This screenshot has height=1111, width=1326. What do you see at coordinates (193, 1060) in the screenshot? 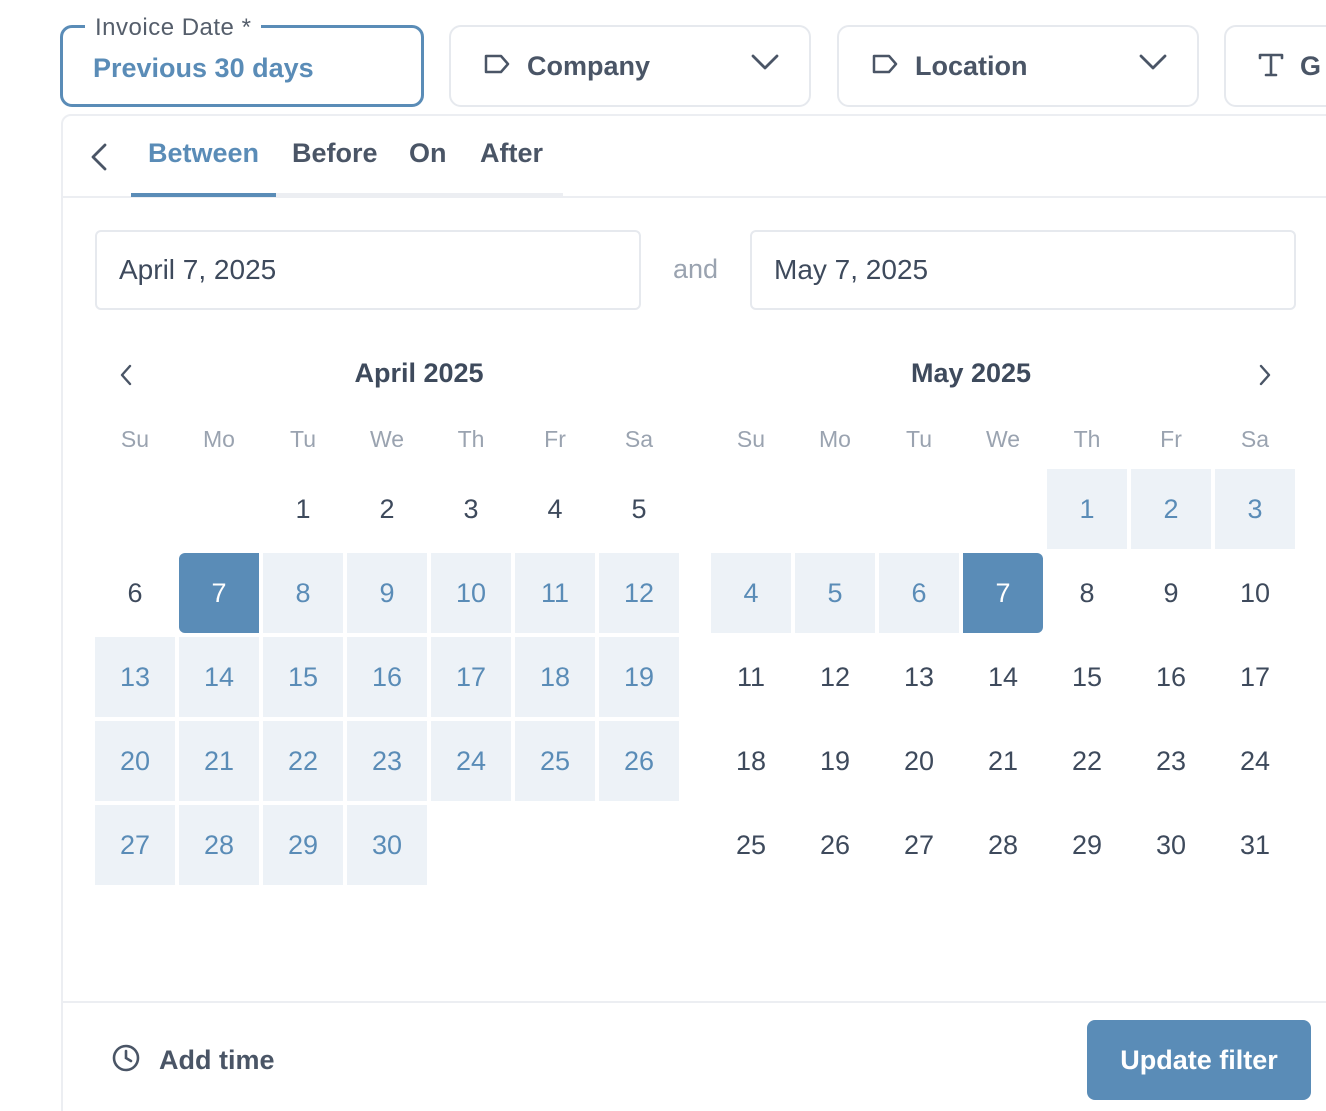
I see `add-time-button: Add time` at bounding box center [193, 1060].